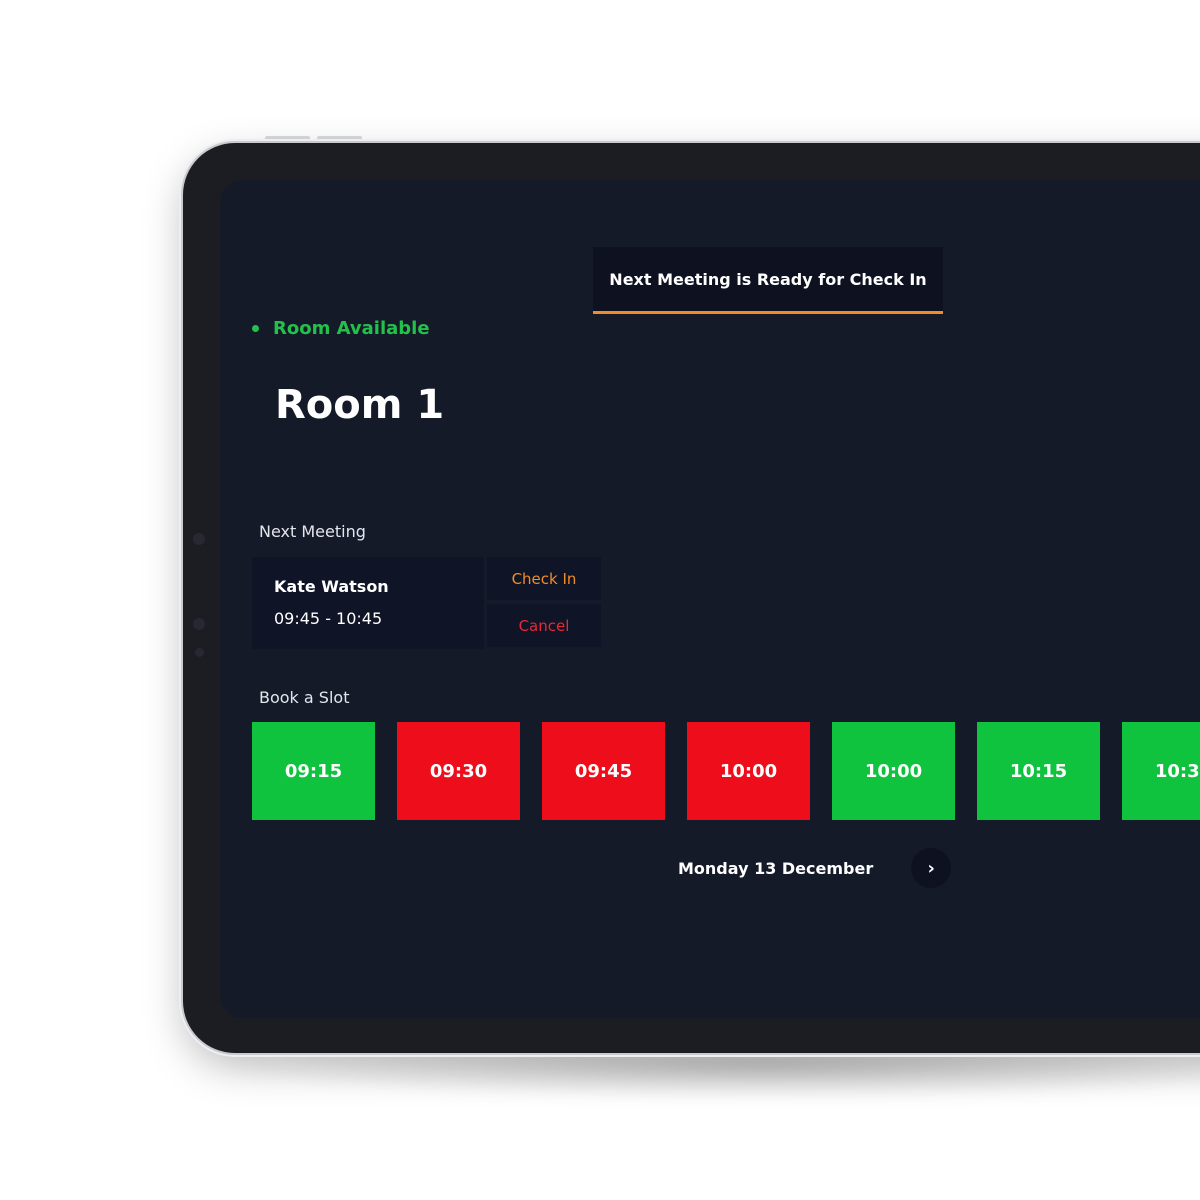 This screenshot has width=1200, height=1200. Describe the element at coordinates (304, 697) in the screenshot. I see `book-slot-heading: Book a Slot` at that location.